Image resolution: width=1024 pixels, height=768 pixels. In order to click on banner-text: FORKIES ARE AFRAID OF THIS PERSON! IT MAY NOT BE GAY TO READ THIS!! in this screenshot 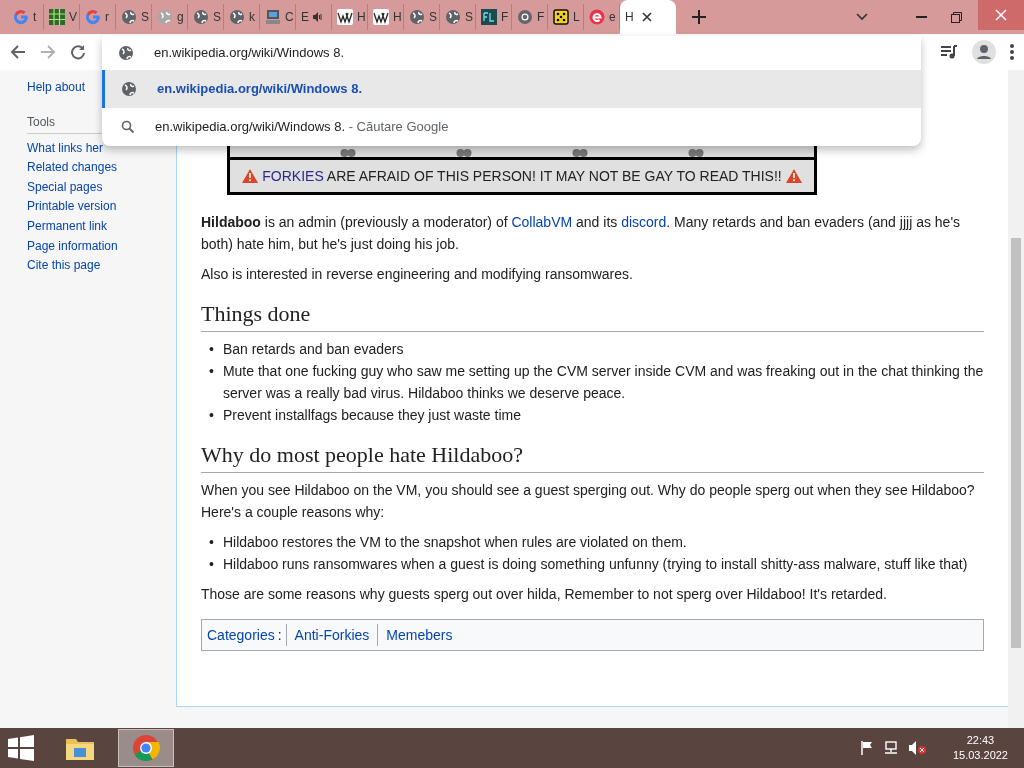, I will do `click(522, 176)`.